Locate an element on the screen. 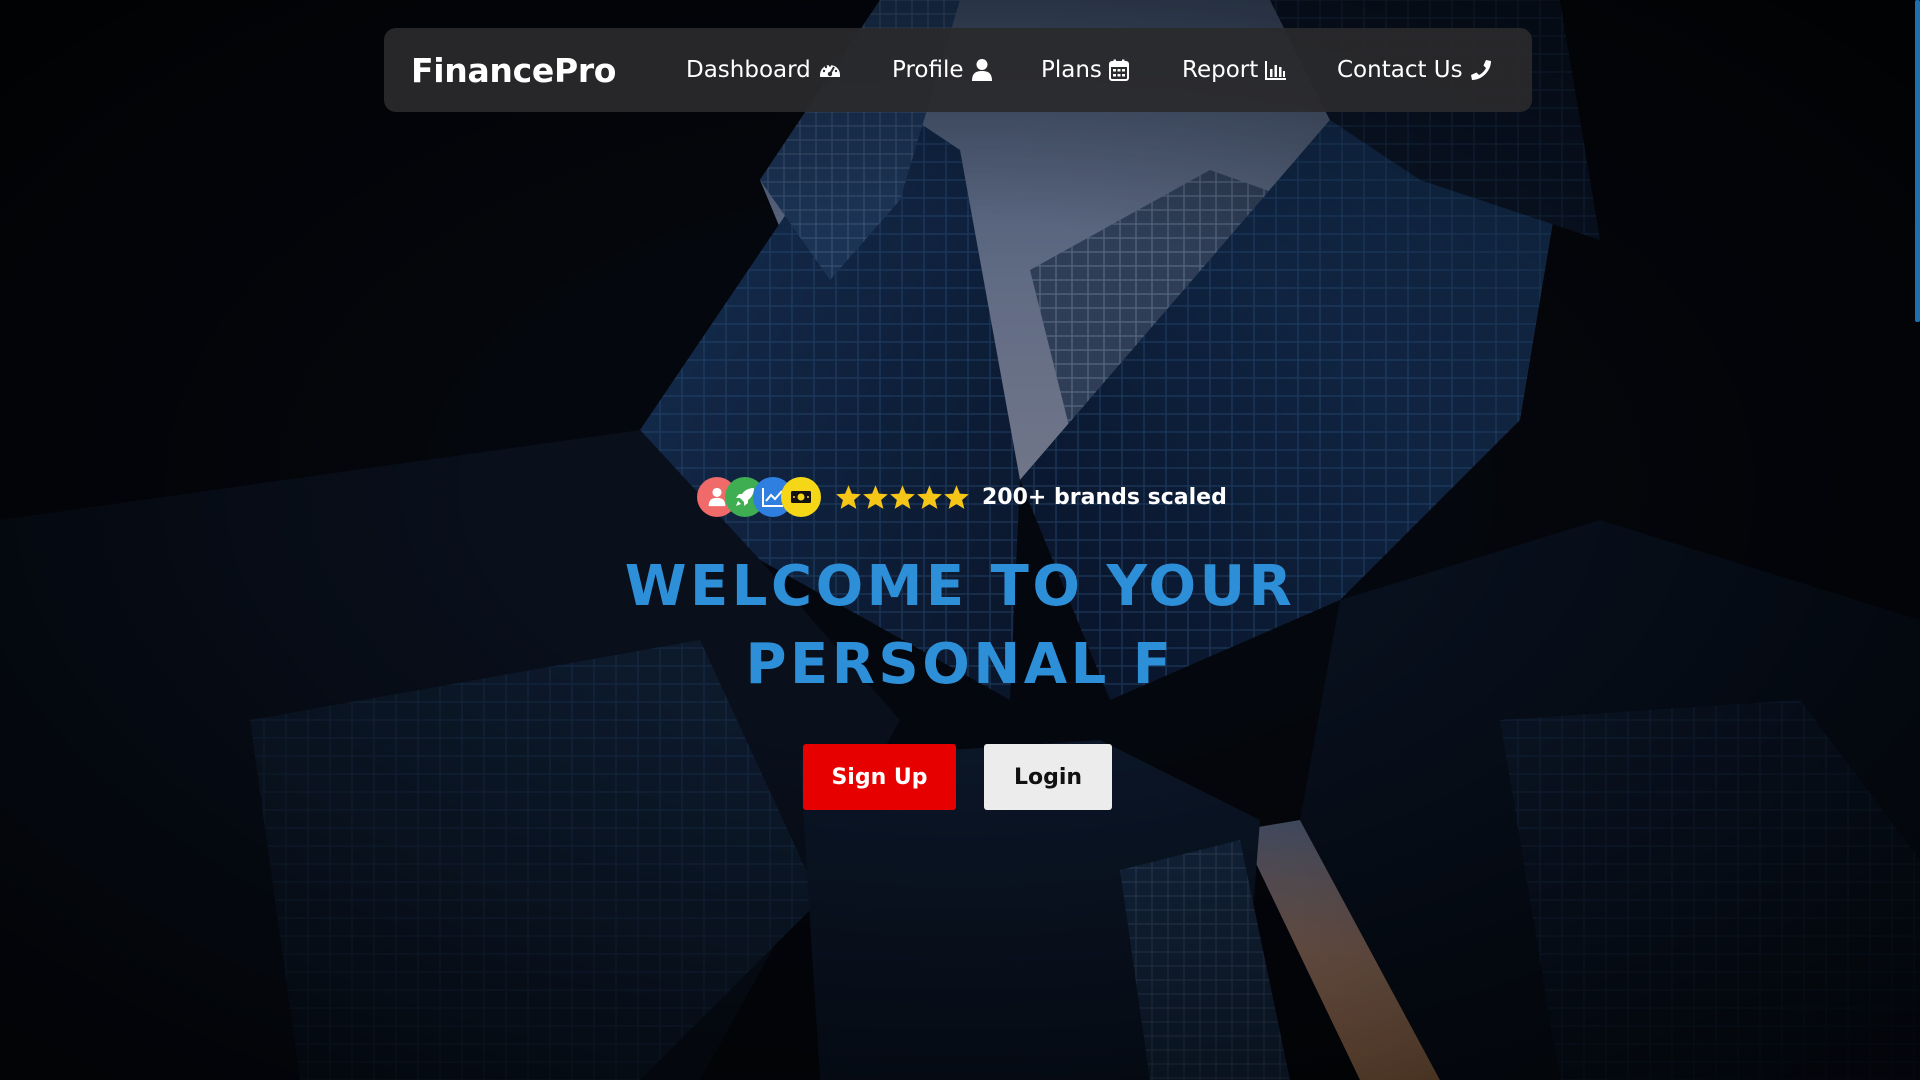  nav-report: Report is located at coordinates (1234, 70).